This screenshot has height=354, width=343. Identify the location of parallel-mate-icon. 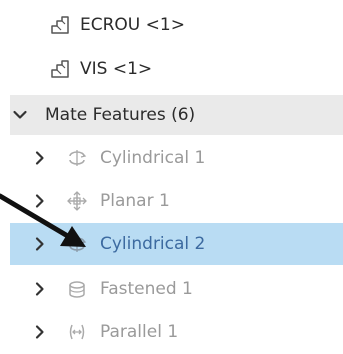
(77, 332).